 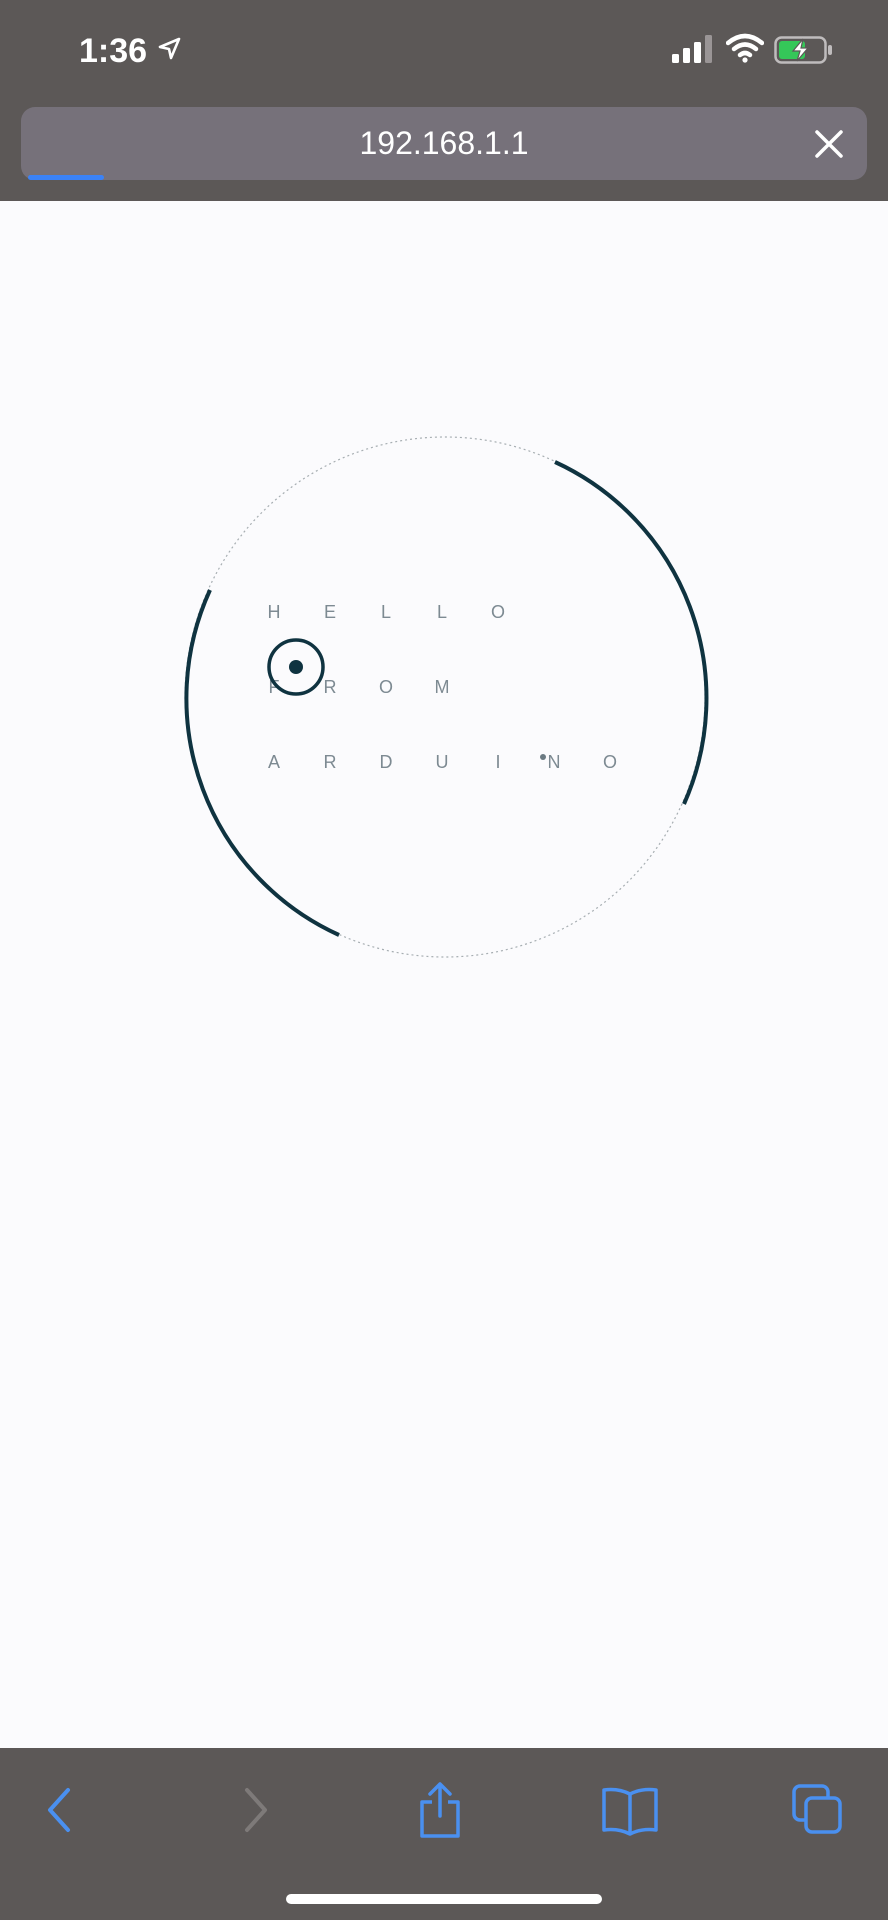 What do you see at coordinates (444, 100) in the screenshot?
I see `browser-top-bar: 1:36 192.168.1.1` at bounding box center [444, 100].